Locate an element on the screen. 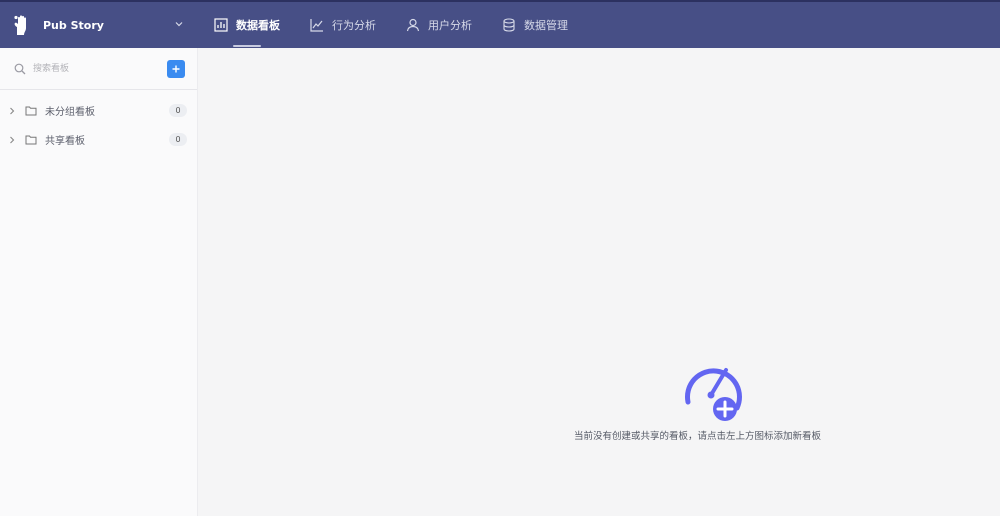  database-icon is located at coordinates (509, 25).